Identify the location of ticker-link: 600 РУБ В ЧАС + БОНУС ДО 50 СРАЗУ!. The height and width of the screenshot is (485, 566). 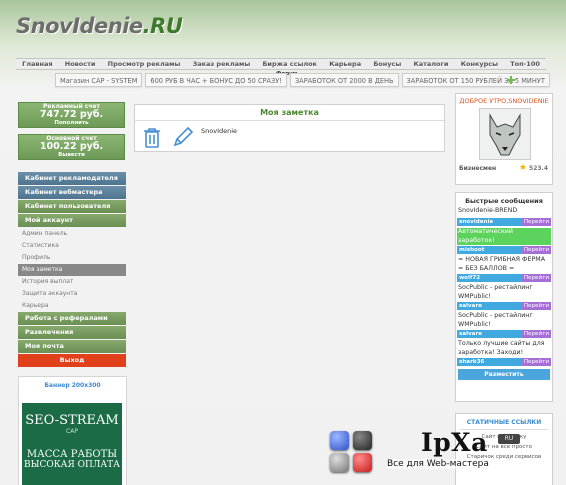
(216, 80).